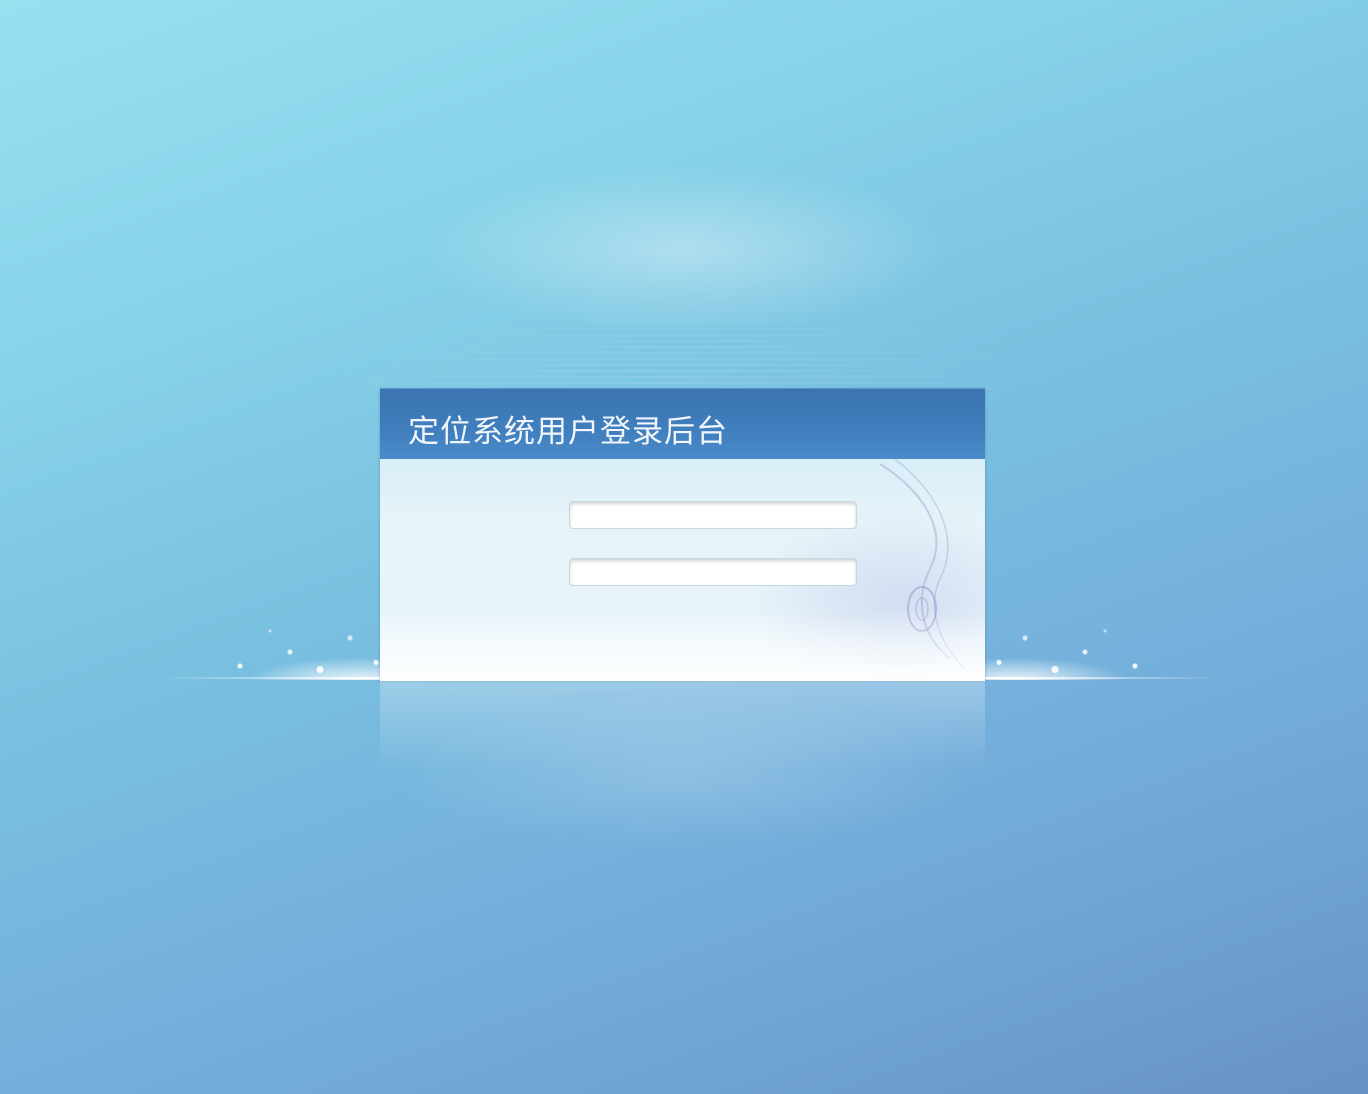 The height and width of the screenshot is (1094, 1368). What do you see at coordinates (300, 645) in the screenshot?
I see `sparkle-decoration-left` at bounding box center [300, 645].